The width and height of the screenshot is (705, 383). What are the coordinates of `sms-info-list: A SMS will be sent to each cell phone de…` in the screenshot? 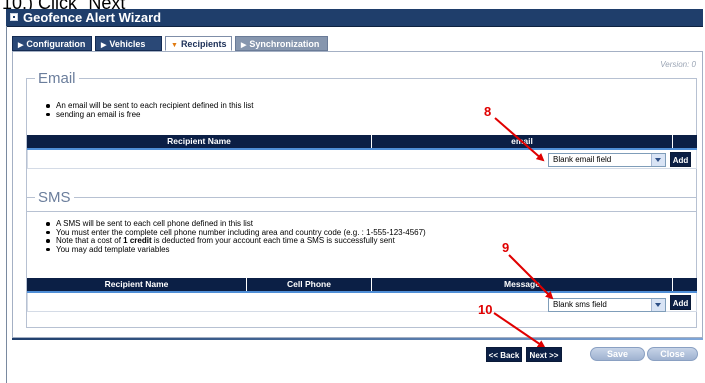 It's located at (235, 237).